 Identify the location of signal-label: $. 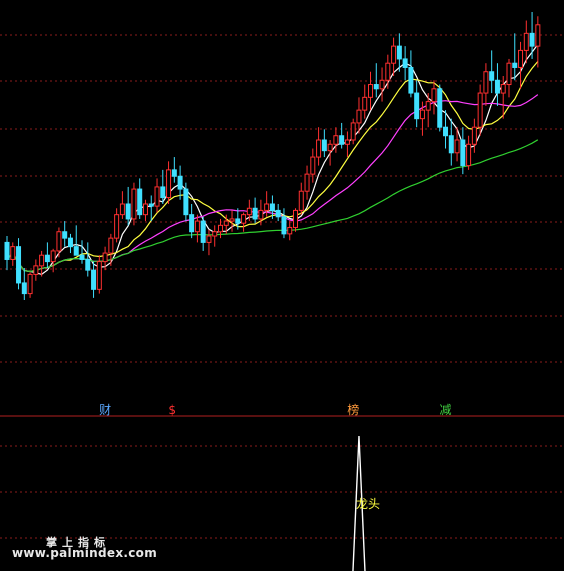
(172, 410).